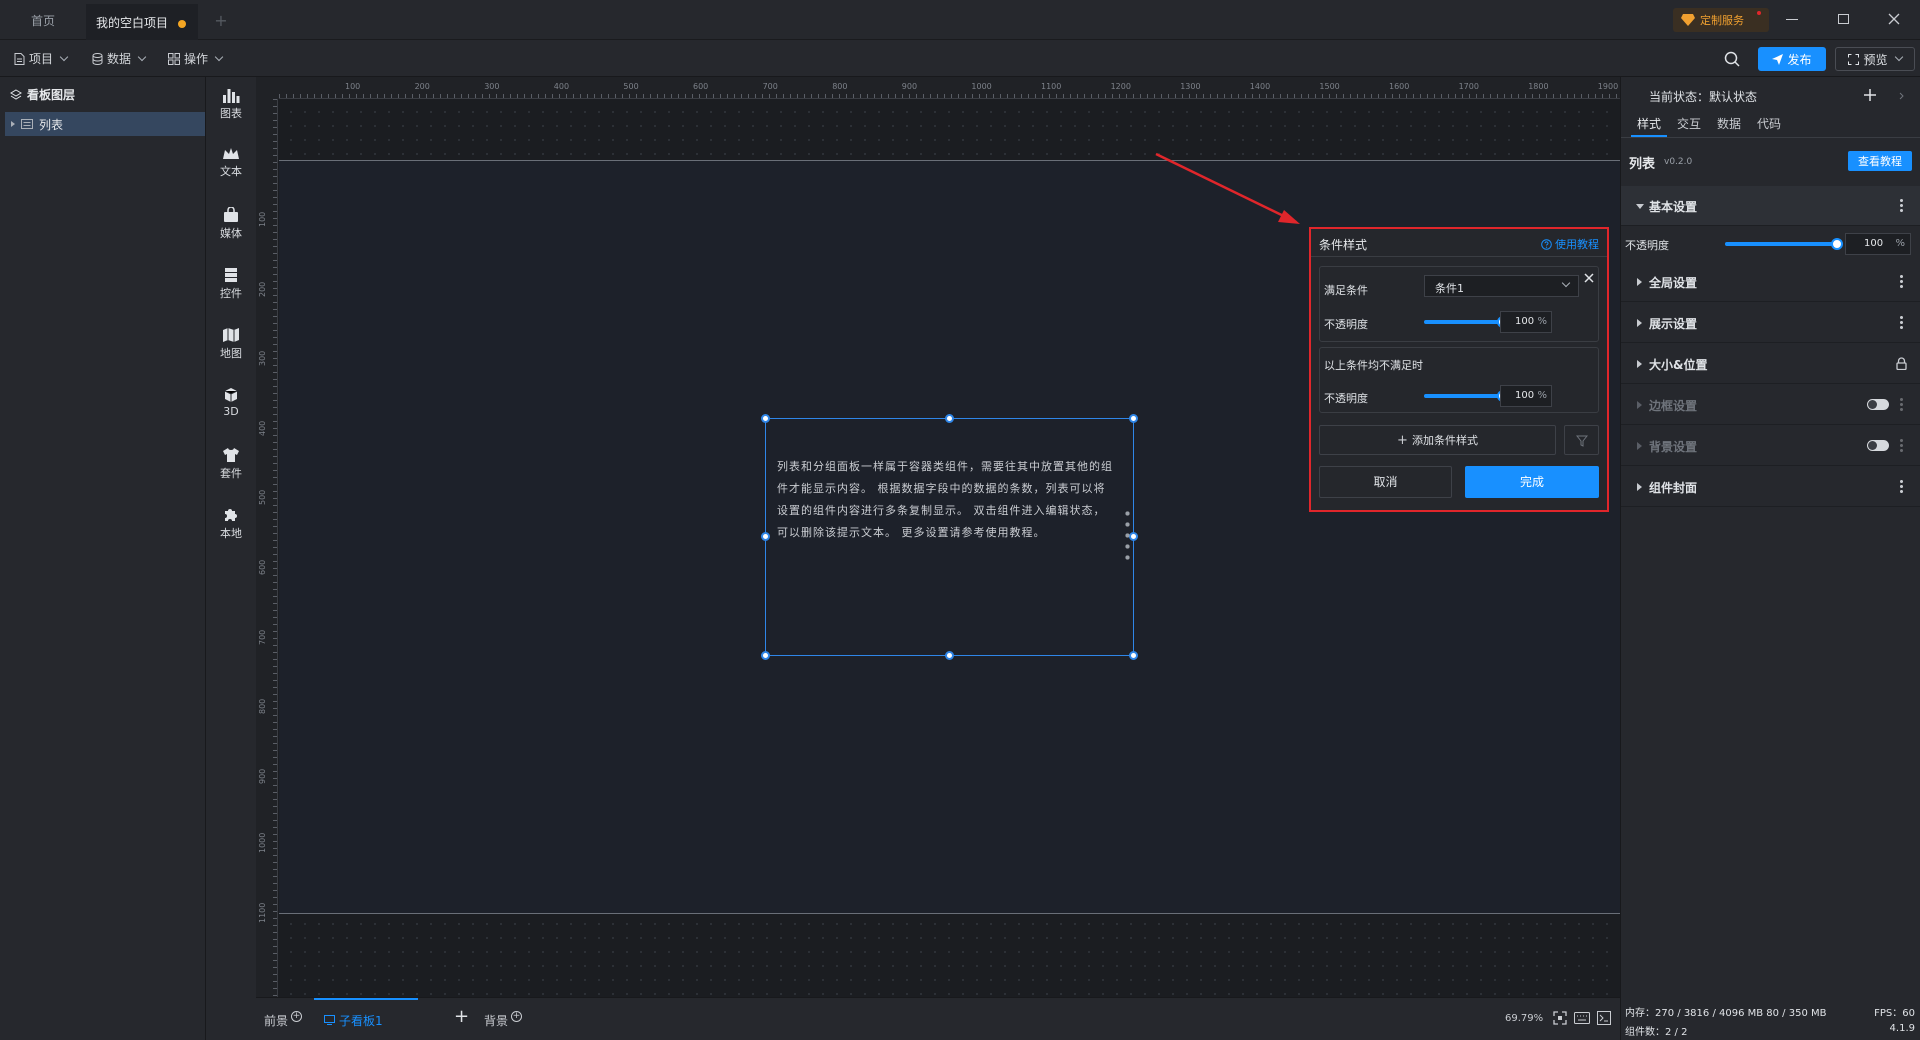  What do you see at coordinates (231, 464) in the screenshot?
I see `sidebar-item-suite: 套件` at bounding box center [231, 464].